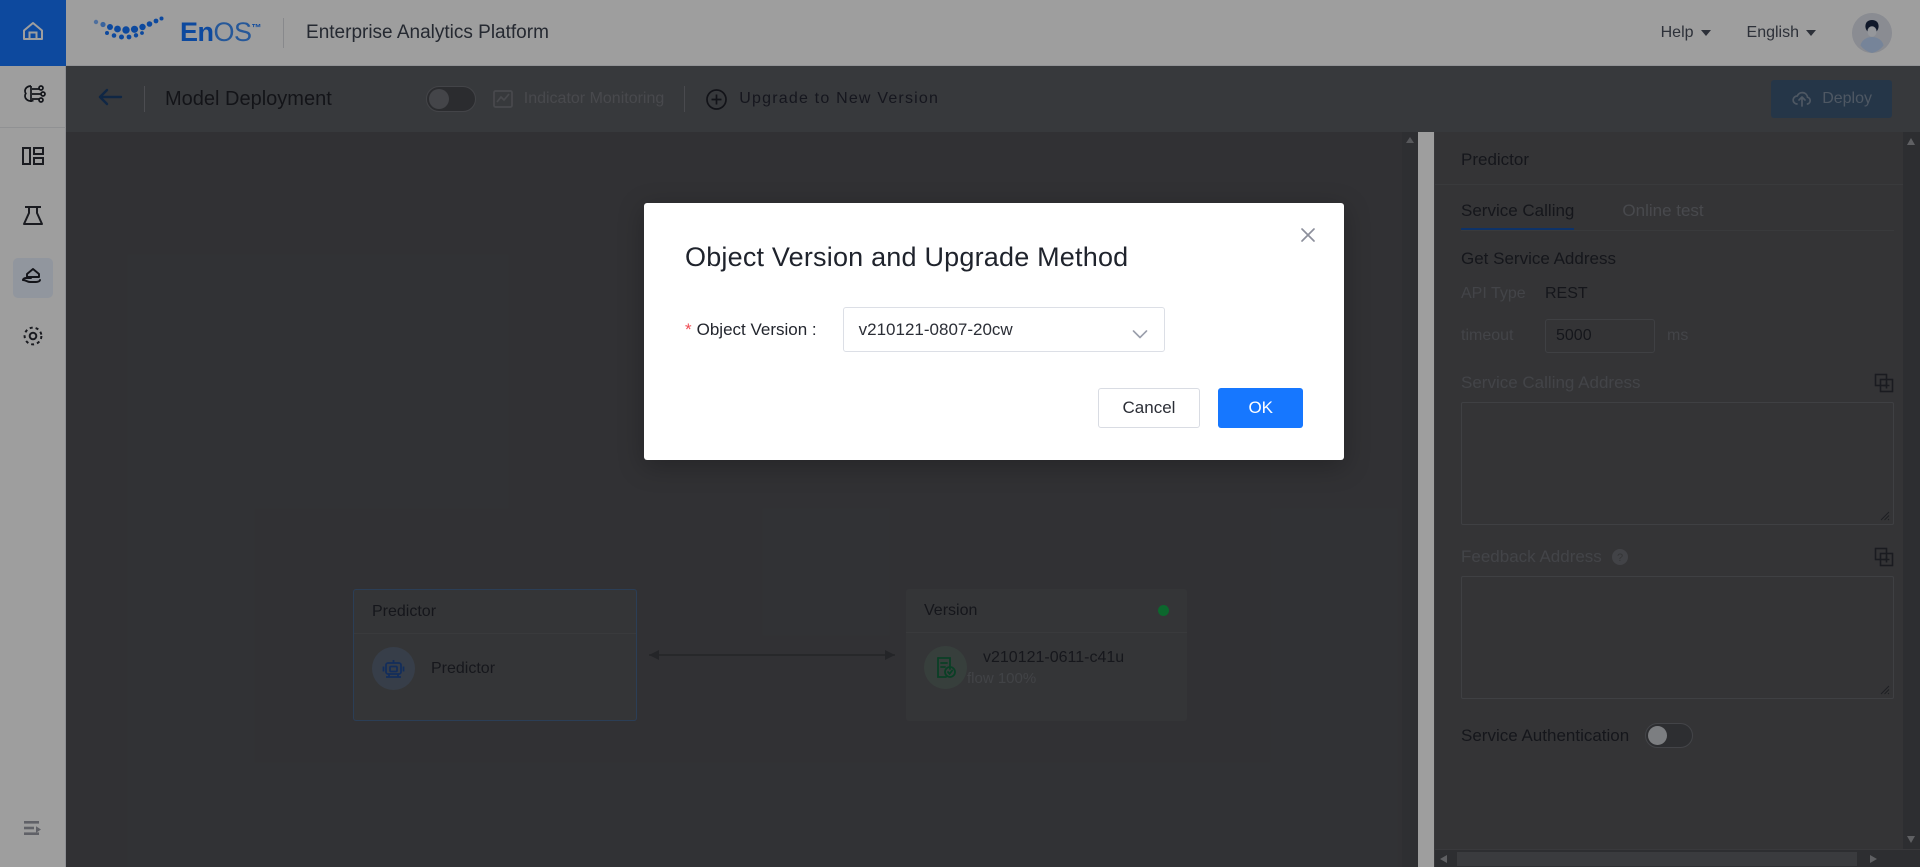 Image resolution: width=1920 pixels, height=867 pixels. I want to click on object-version-select: v210121-0807-20cw, so click(1003, 329).